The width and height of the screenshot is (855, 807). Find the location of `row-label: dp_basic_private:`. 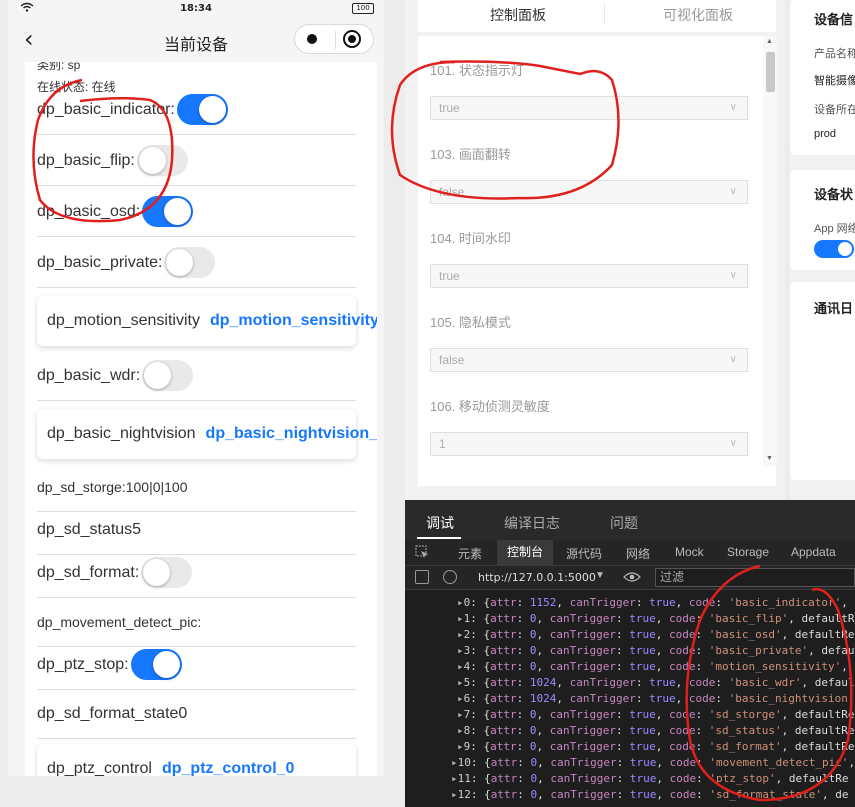

row-label: dp_basic_private: is located at coordinates (100, 262).